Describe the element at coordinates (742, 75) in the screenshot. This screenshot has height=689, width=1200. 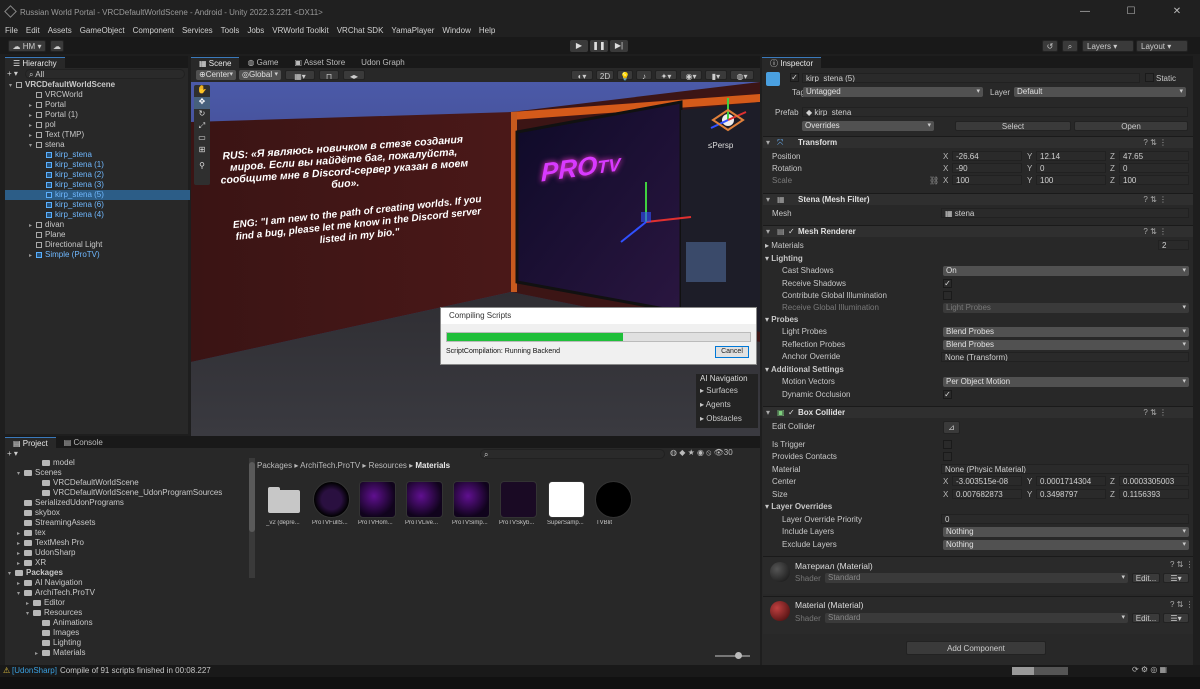
I see `gizmos-button: ◍▾` at that location.